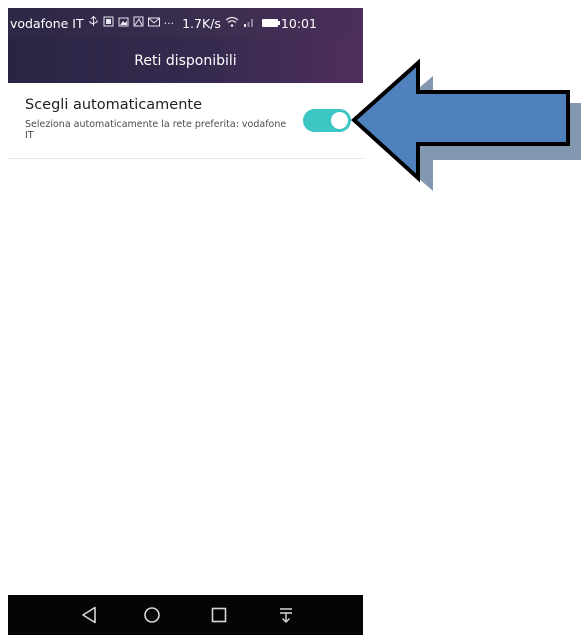 The image size is (581, 635). Describe the element at coordinates (93, 22) in the screenshot. I see `usb-icon` at that location.